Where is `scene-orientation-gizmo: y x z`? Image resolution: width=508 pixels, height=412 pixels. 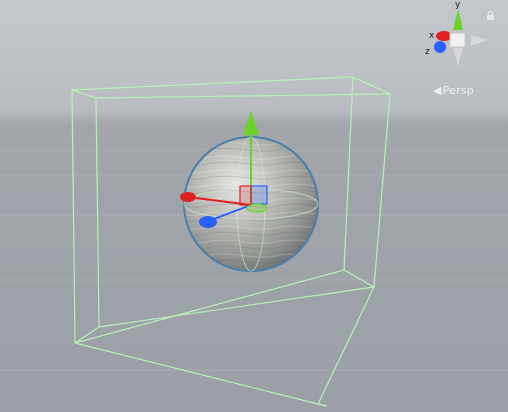
scene-orientation-gizmo: y x z is located at coordinates (456, 33).